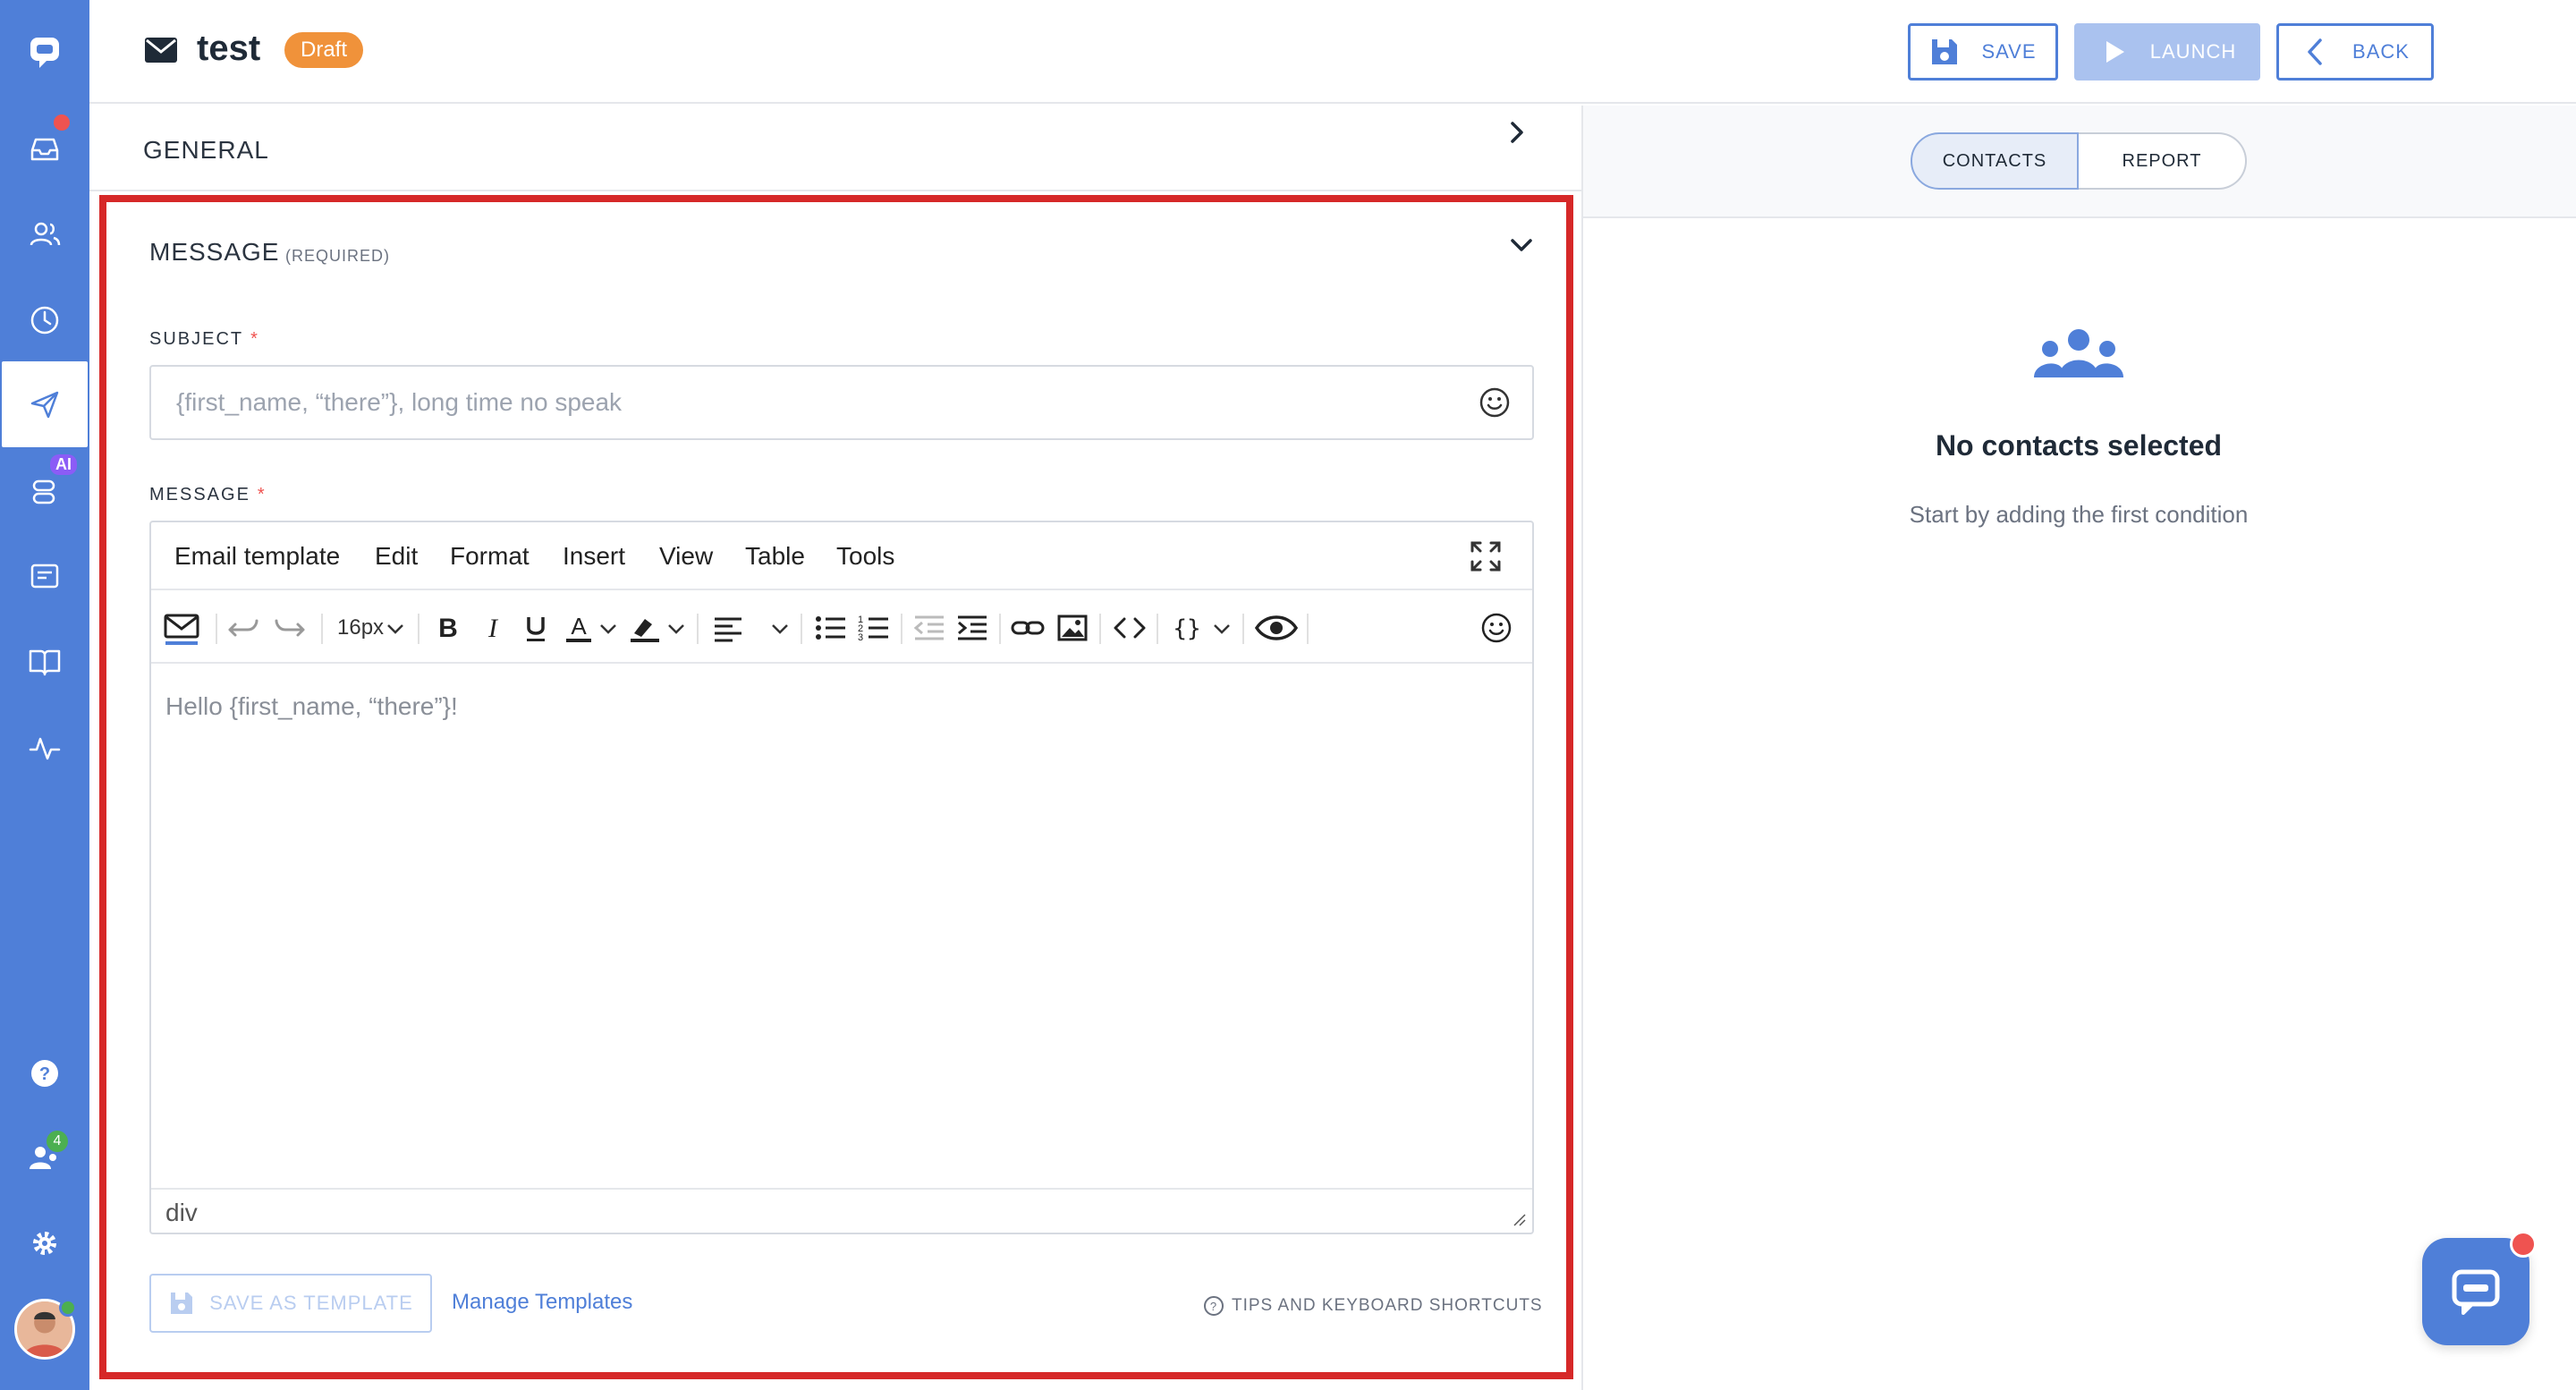 This screenshot has width=2576, height=1390. I want to click on sidebar-item-campaigns, so click(45, 404).